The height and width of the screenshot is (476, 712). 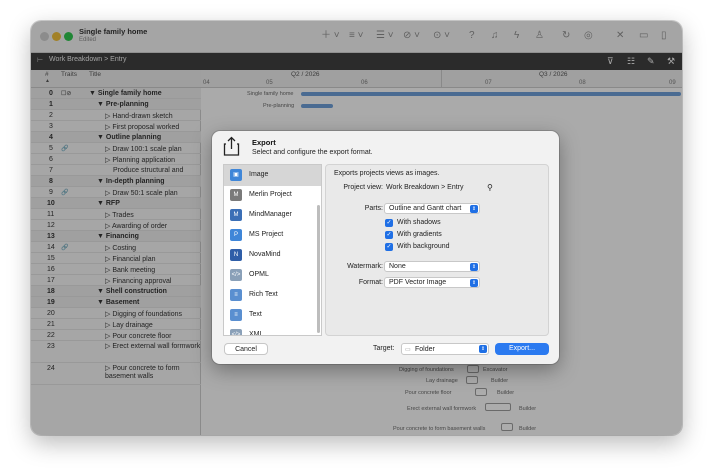 I want to click on format-label: NovaMind, so click(x=265, y=254).